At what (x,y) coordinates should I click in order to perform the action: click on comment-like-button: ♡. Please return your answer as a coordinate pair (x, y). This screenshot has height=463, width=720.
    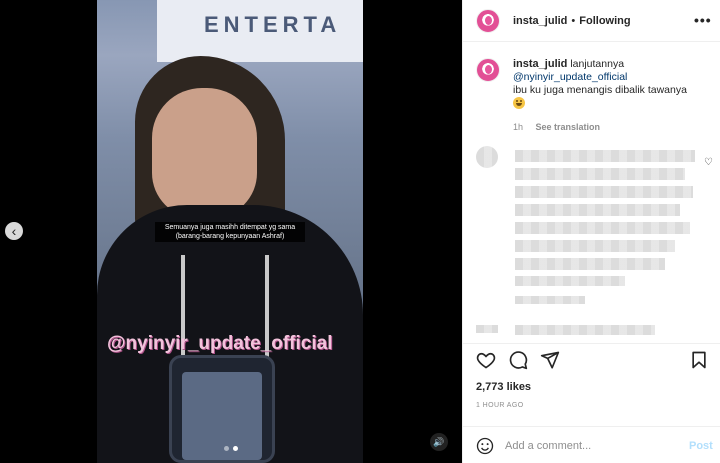
    Looking at the image, I should click on (708, 162).